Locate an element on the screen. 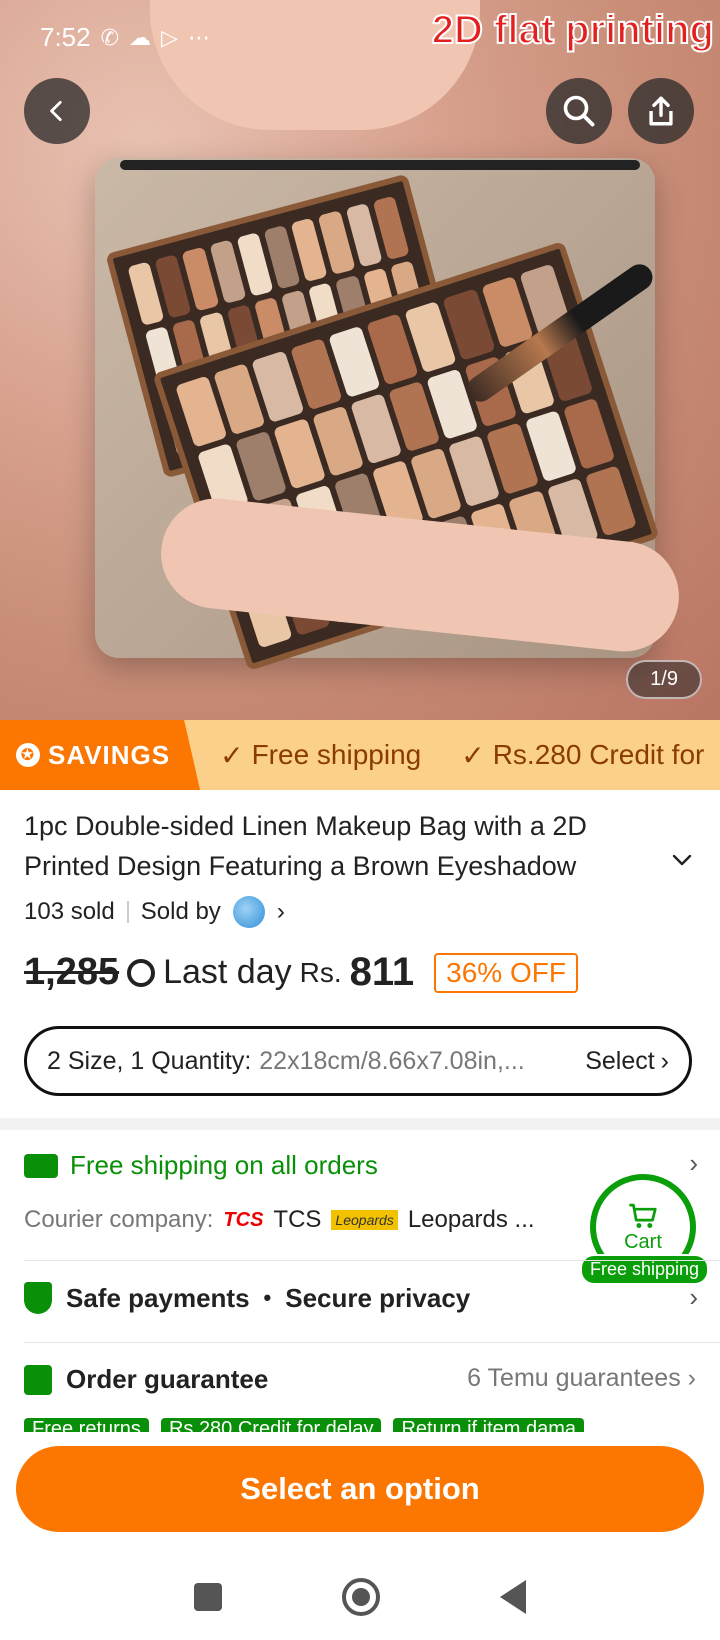 This screenshot has width=720, height=1640. product-meta: 103 sold Sold by › is located at coordinates (154, 912).